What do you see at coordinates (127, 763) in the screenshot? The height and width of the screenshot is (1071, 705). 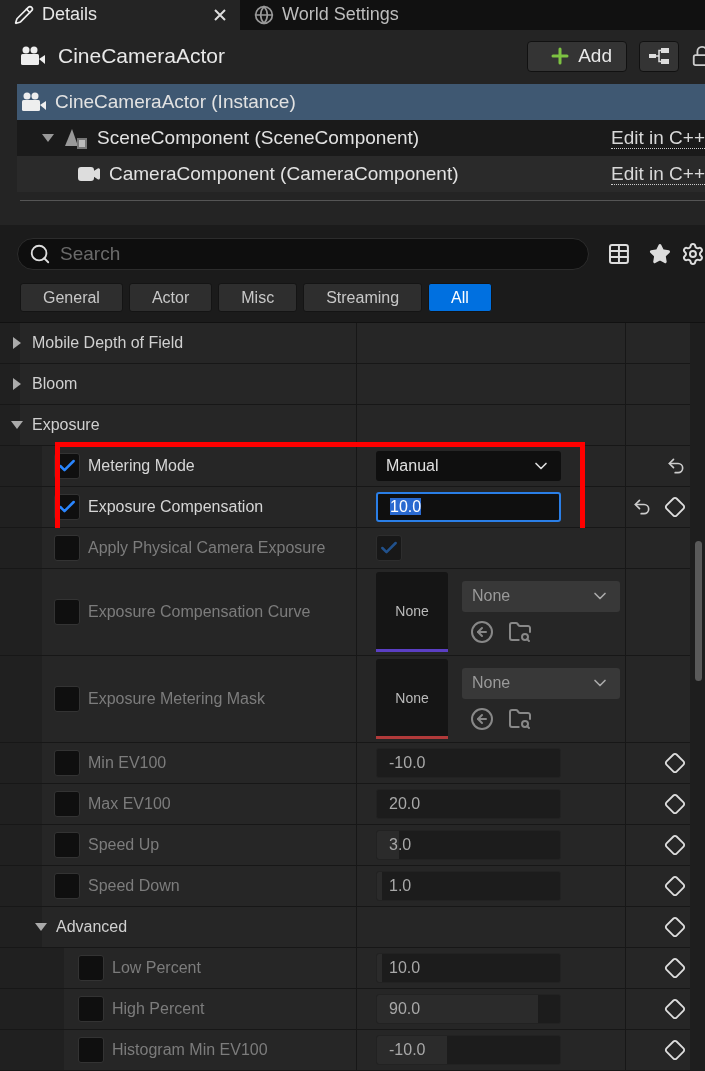 I see `property-label: Min EV100` at bounding box center [127, 763].